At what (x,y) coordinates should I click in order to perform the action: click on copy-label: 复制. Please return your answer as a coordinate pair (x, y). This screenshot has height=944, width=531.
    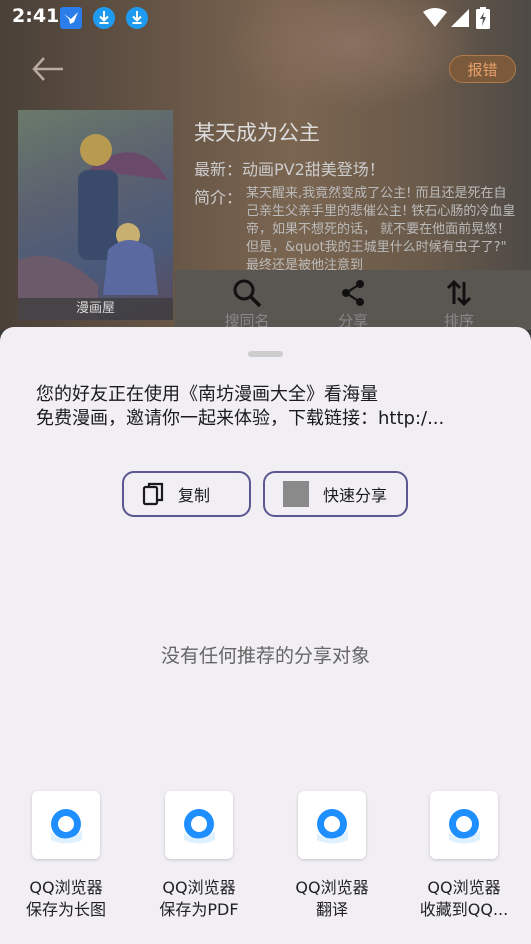
    Looking at the image, I should click on (194, 495).